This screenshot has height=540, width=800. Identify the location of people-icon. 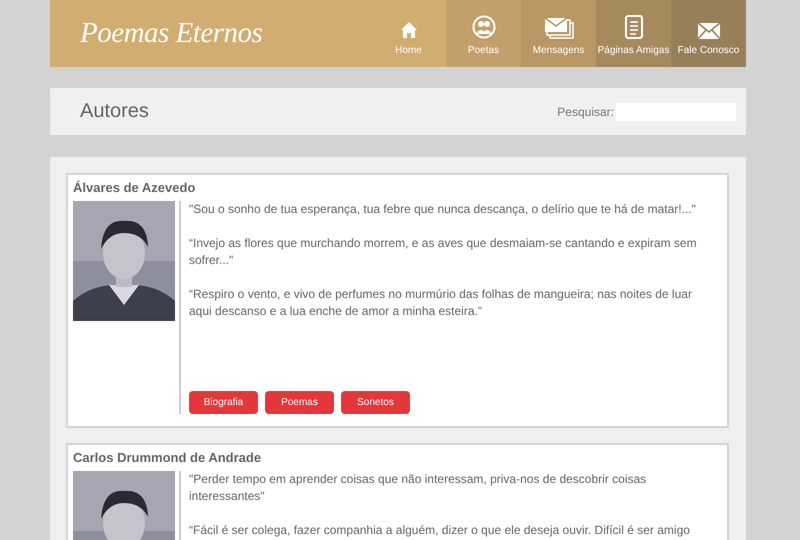
(484, 27).